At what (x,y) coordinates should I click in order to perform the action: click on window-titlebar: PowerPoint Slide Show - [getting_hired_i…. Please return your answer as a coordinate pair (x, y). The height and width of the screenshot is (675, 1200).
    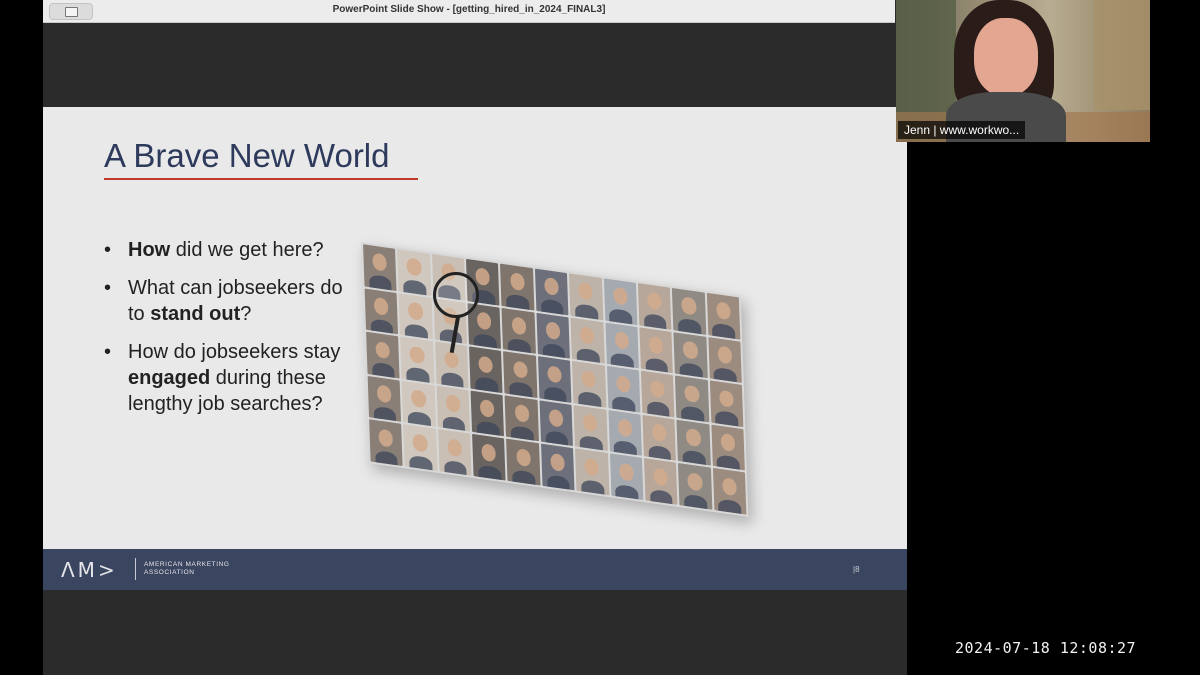
    Looking at the image, I should click on (469, 11).